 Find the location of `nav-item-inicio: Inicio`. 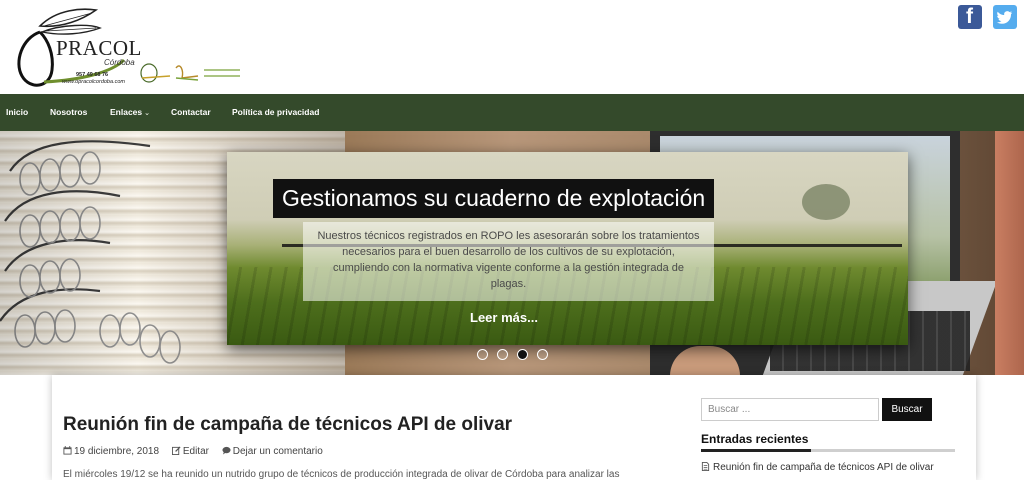

nav-item-inicio: Inicio is located at coordinates (17, 112).